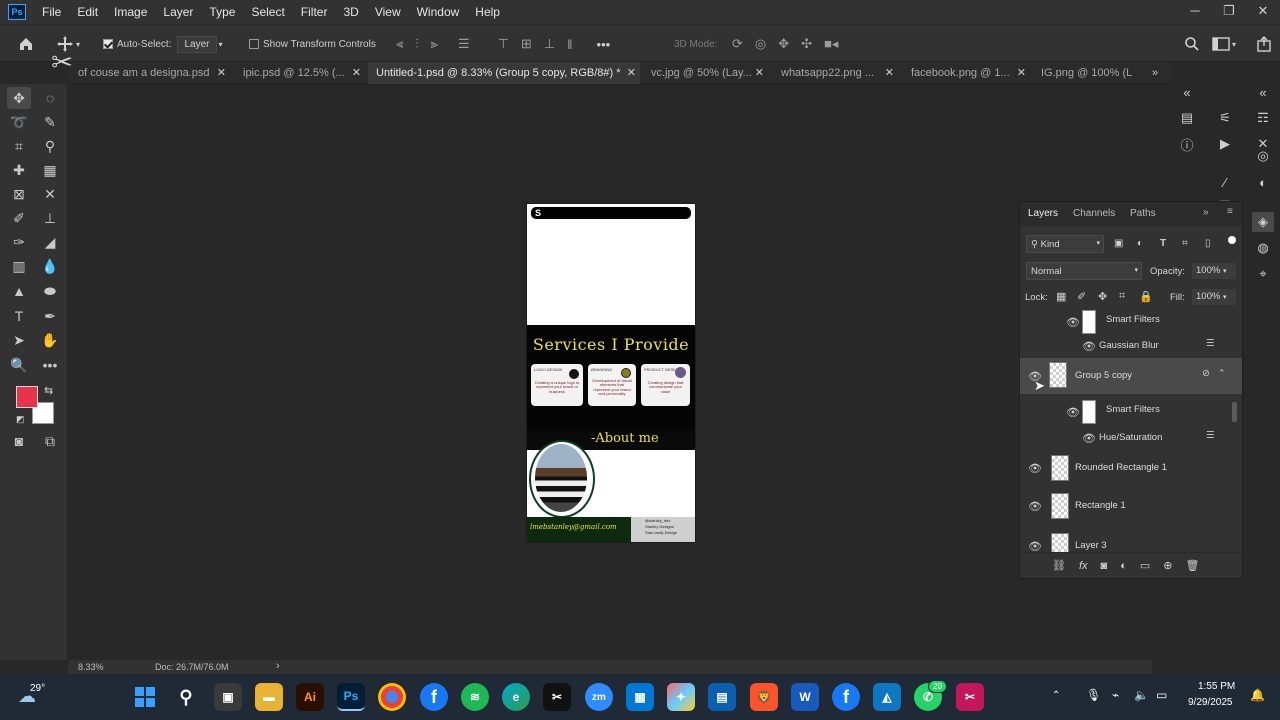  I want to click on actions-play-icon: ▶, so click(1225, 144).